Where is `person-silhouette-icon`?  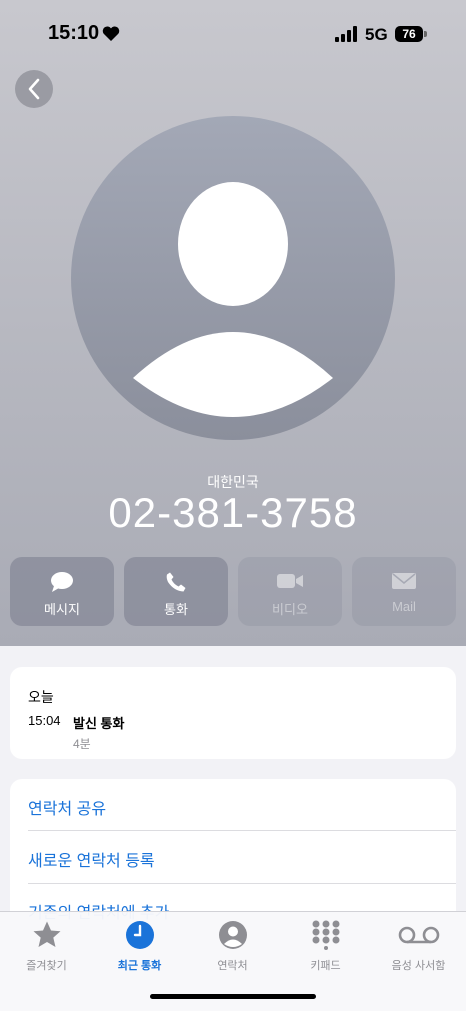 person-silhouette-icon is located at coordinates (233, 299).